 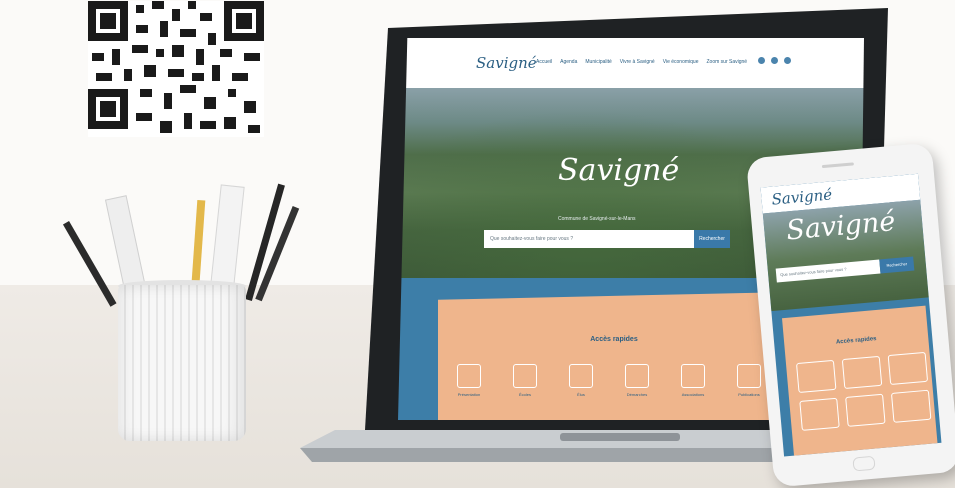 I want to click on quick-access-item: Présentation, so click(x=469, y=380).